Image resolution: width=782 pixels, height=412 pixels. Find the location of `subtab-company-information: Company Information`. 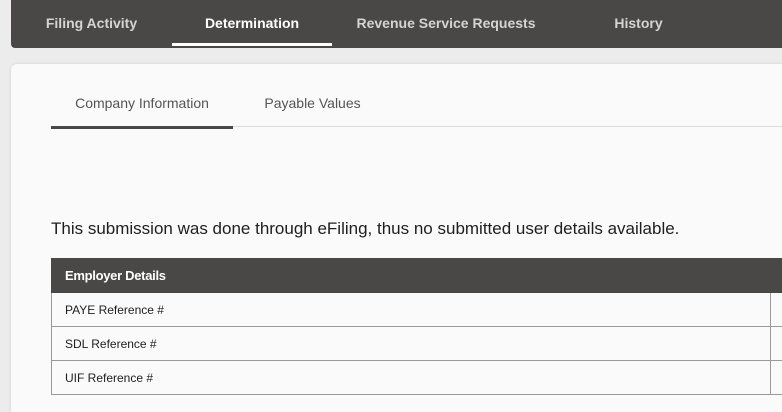

subtab-company-information: Company Information is located at coordinates (142, 106).